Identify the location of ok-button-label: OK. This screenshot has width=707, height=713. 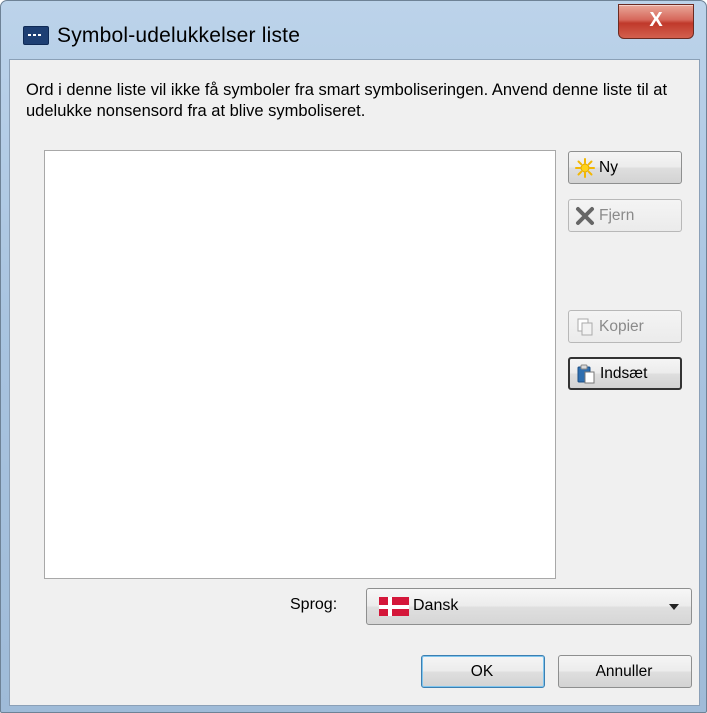
(482, 671).